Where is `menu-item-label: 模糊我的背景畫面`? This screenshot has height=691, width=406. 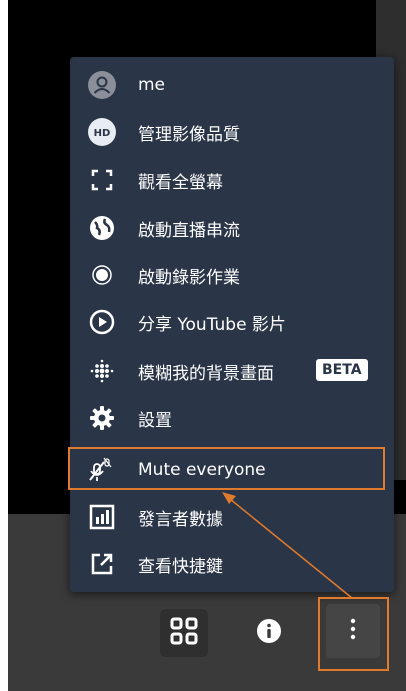
menu-item-label: 模糊我的背景畫面 is located at coordinates (206, 373).